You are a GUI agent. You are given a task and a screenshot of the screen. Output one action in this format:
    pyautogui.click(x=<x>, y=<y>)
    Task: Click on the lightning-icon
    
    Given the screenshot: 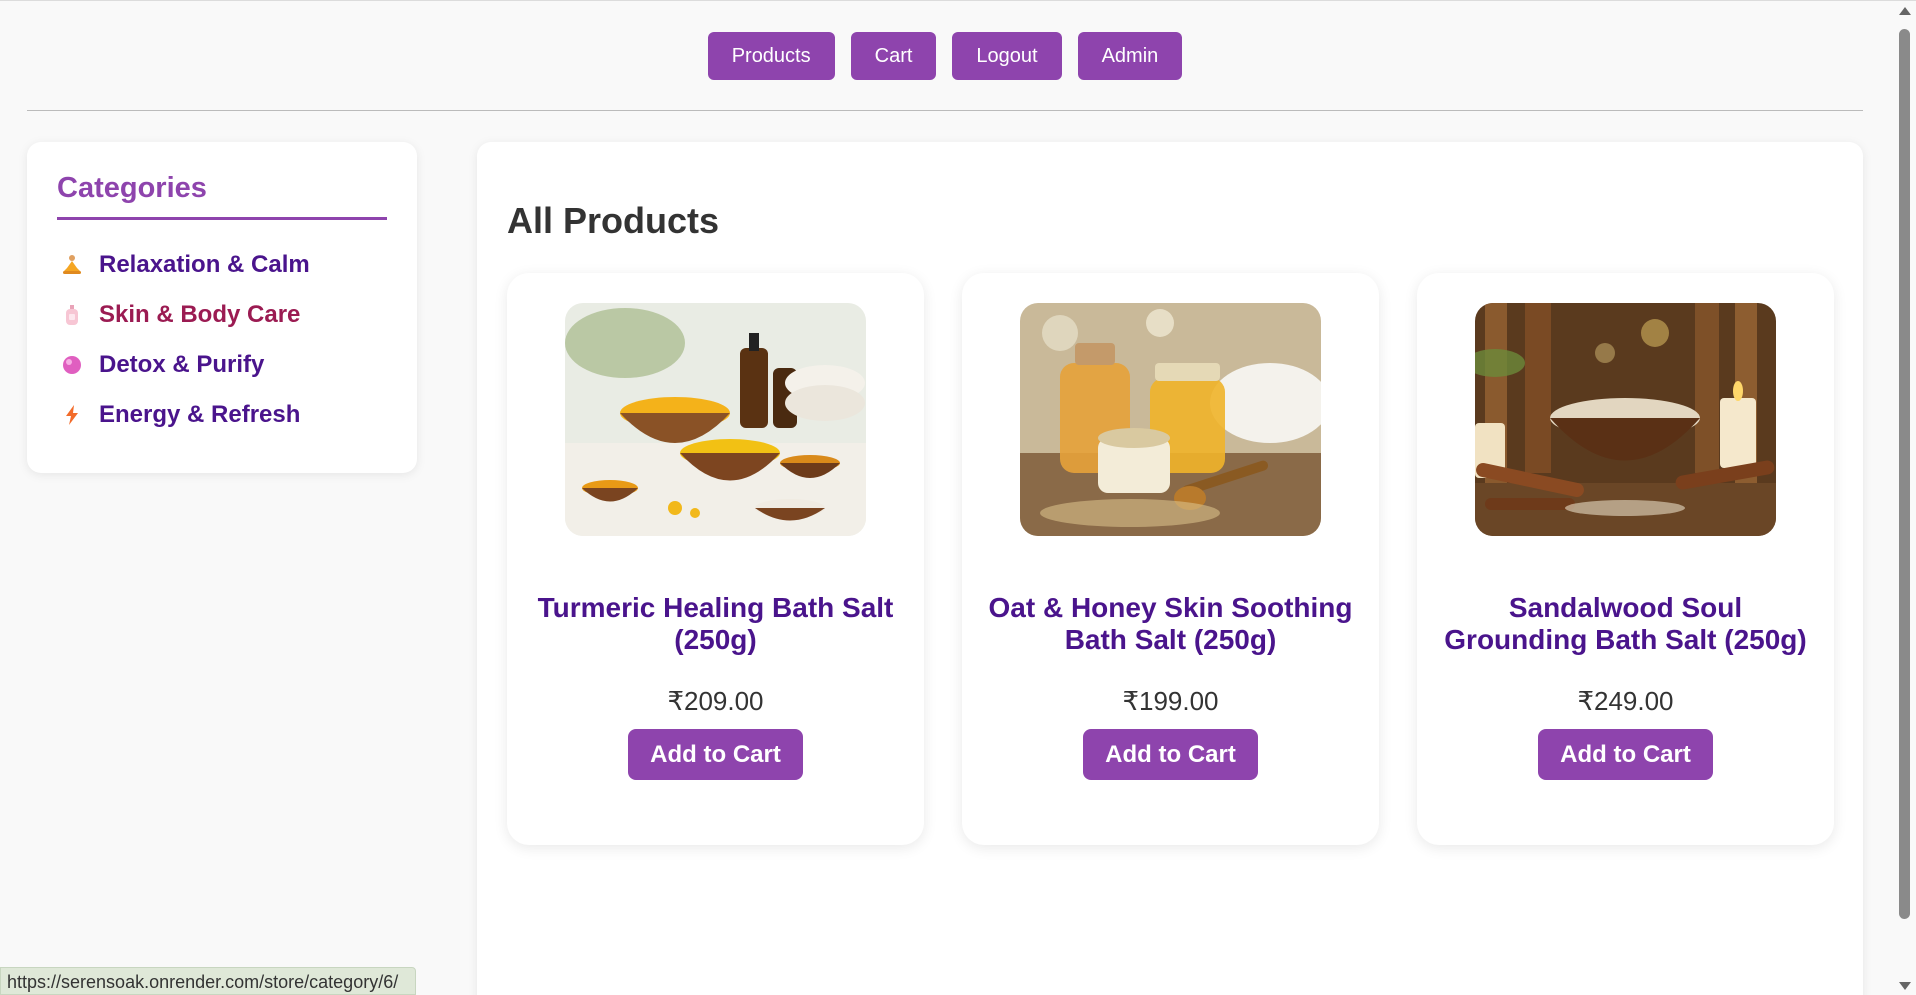 What is the action you would take?
    pyautogui.click(x=72, y=415)
    